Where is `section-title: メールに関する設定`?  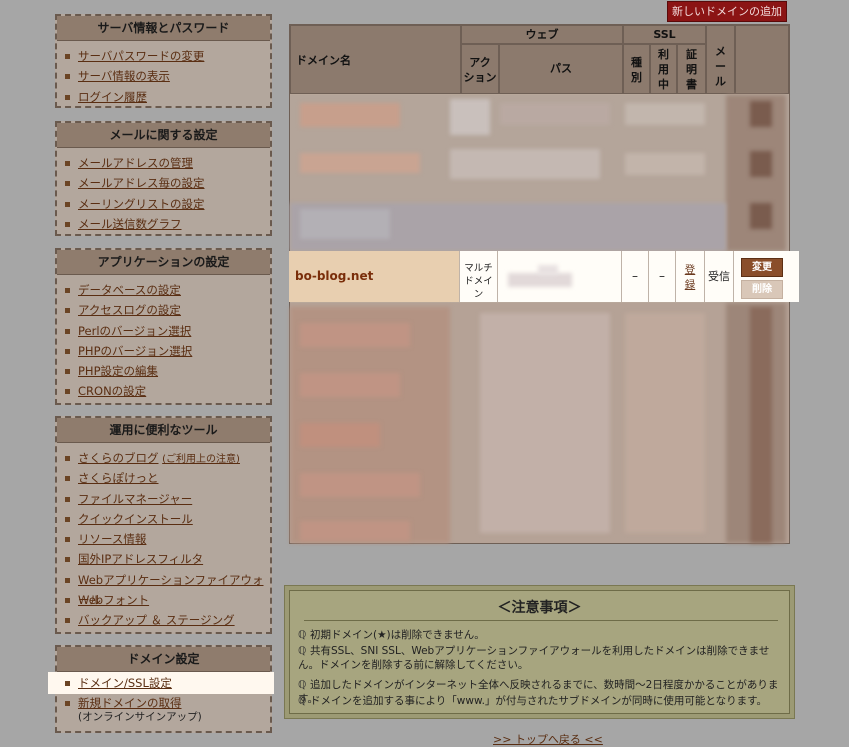
section-title: メールに関する設定 is located at coordinates (163, 135).